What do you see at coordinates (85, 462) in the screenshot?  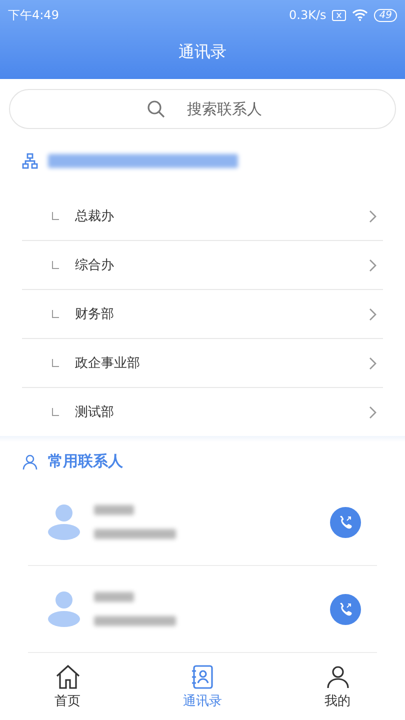 I see `section-title: 常用联系人` at bounding box center [85, 462].